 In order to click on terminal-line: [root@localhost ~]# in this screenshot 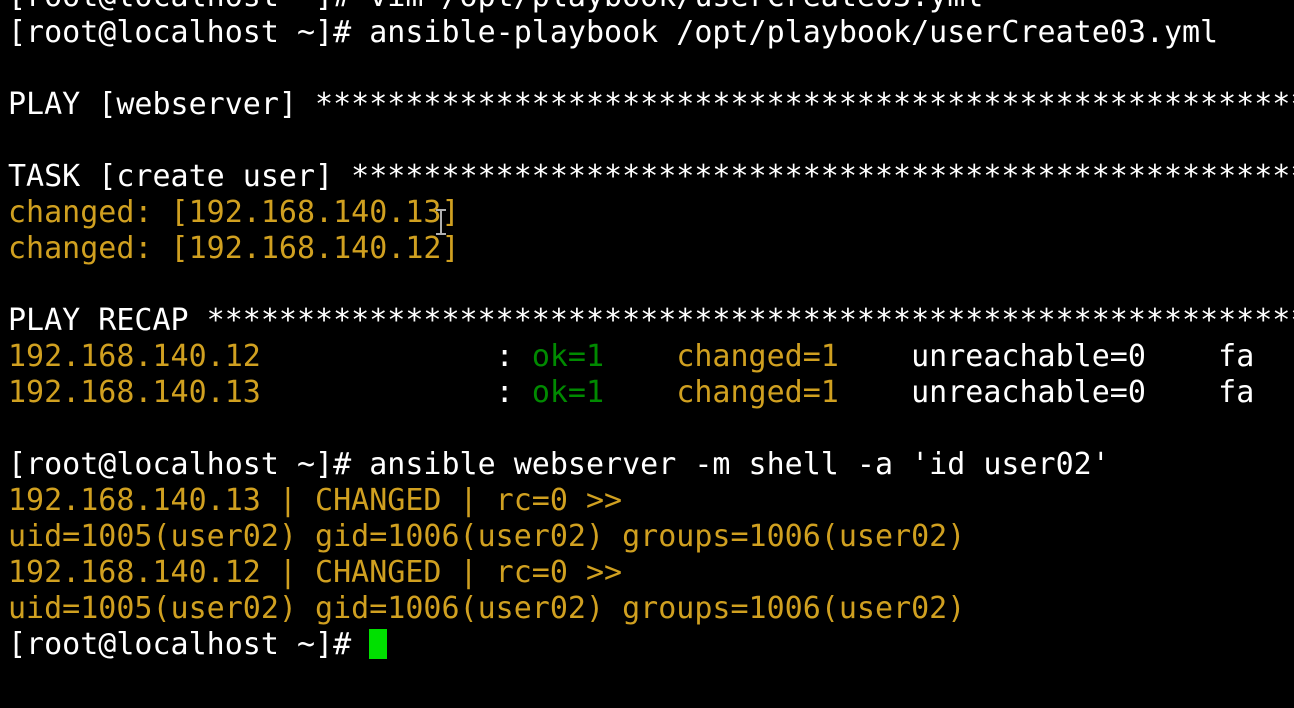, I will do `click(651, 645)`.